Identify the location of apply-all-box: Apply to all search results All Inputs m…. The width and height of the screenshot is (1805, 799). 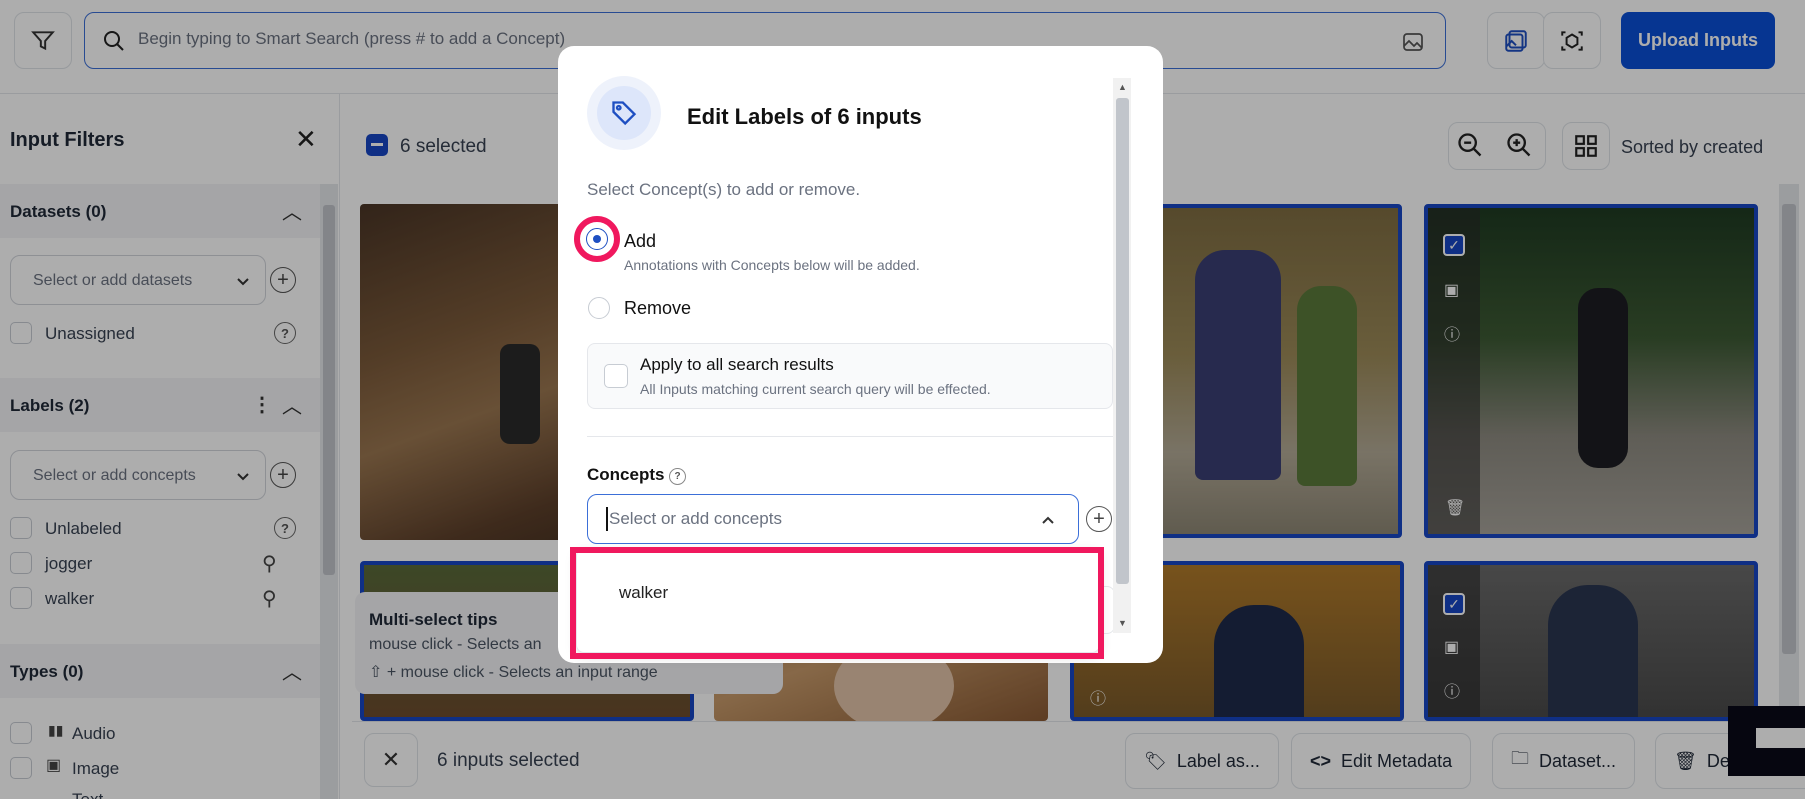
(850, 376).